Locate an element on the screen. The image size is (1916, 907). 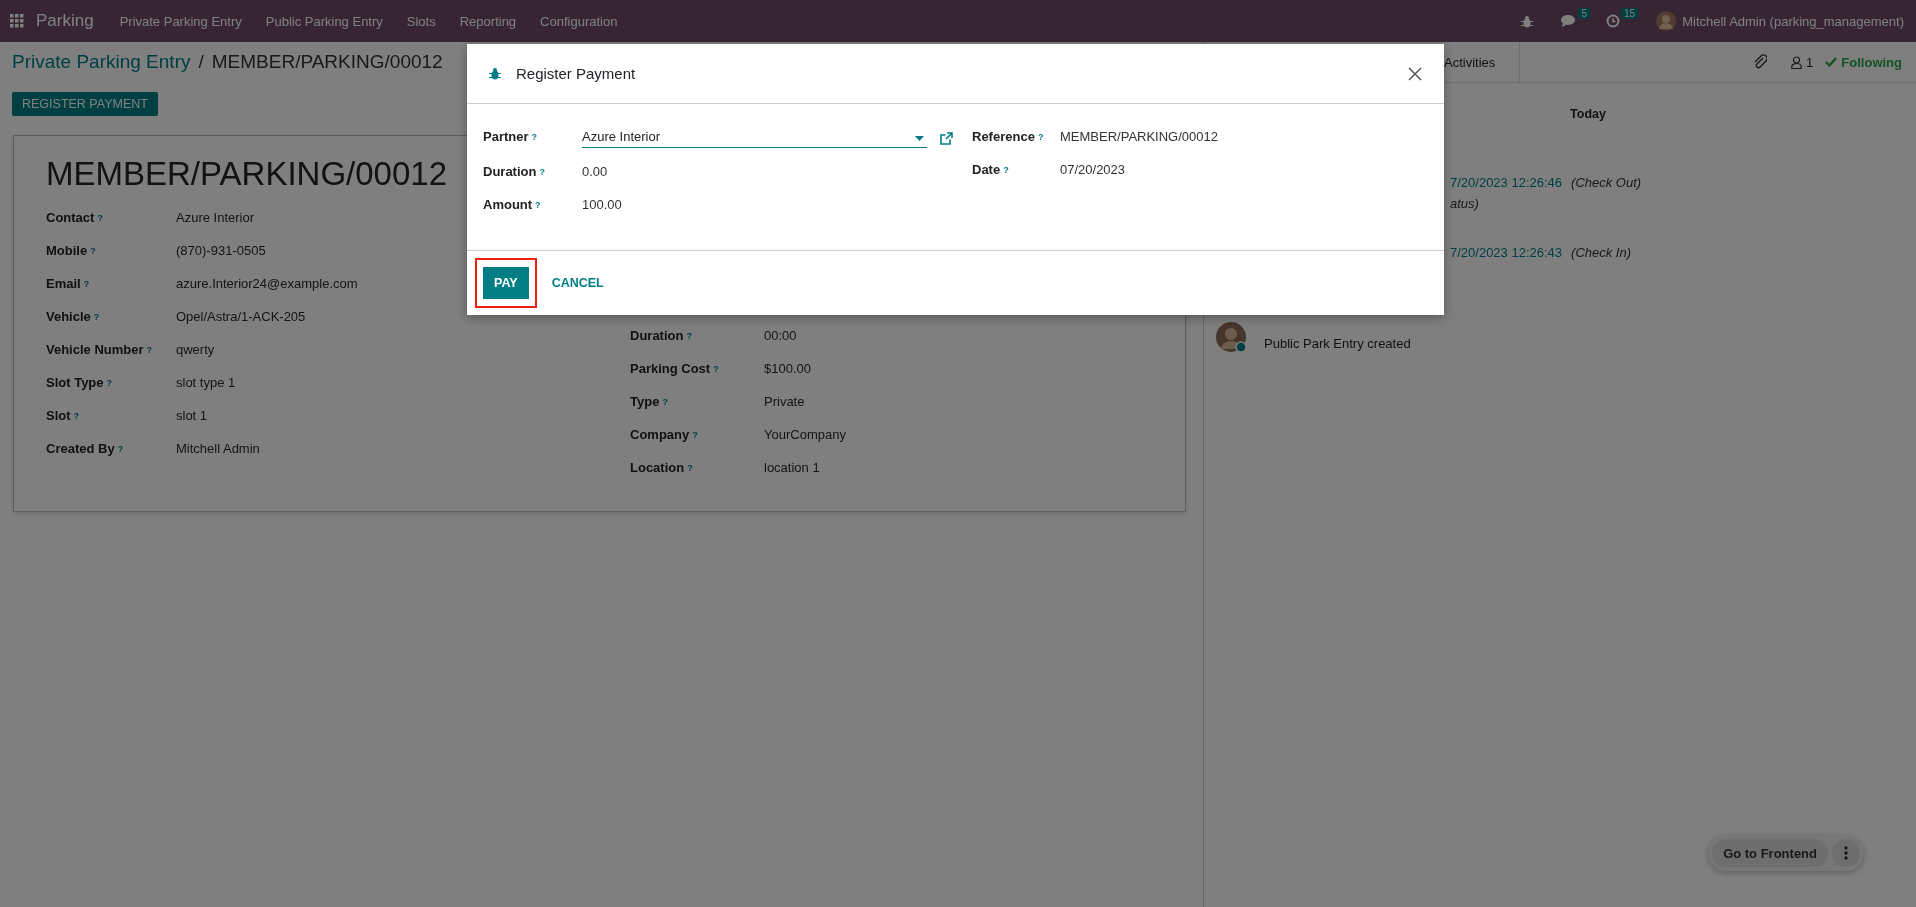
tracking-value: 7/20/2023 12:26:43 is located at coordinates (1506, 252).